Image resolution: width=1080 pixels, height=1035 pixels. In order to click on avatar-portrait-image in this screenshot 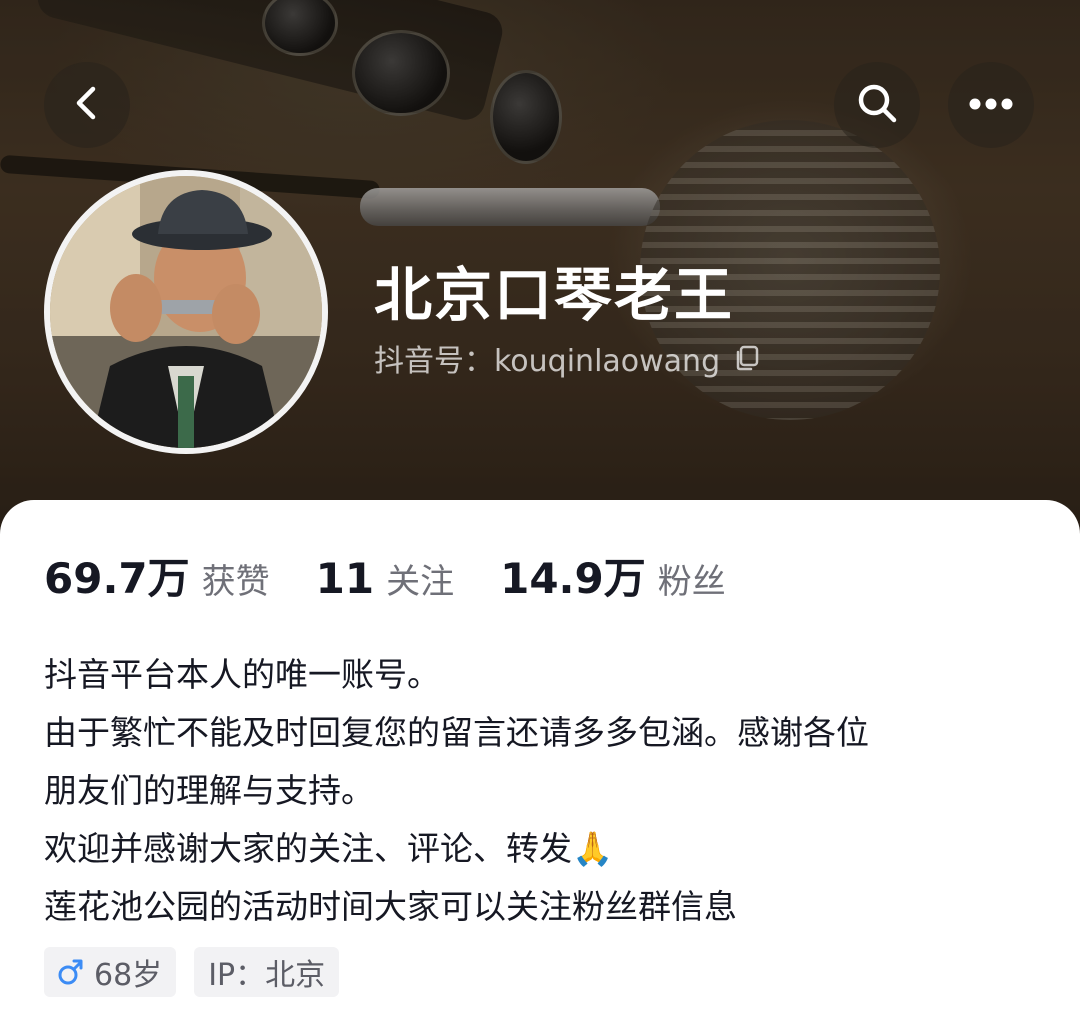, I will do `click(186, 312)`.